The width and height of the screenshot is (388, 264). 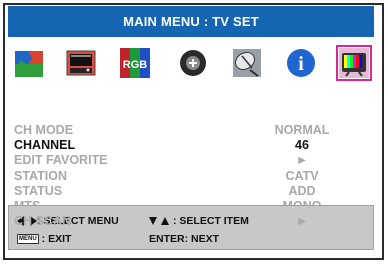 I want to click on info-icon-letter: i, so click(x=301, y=64).